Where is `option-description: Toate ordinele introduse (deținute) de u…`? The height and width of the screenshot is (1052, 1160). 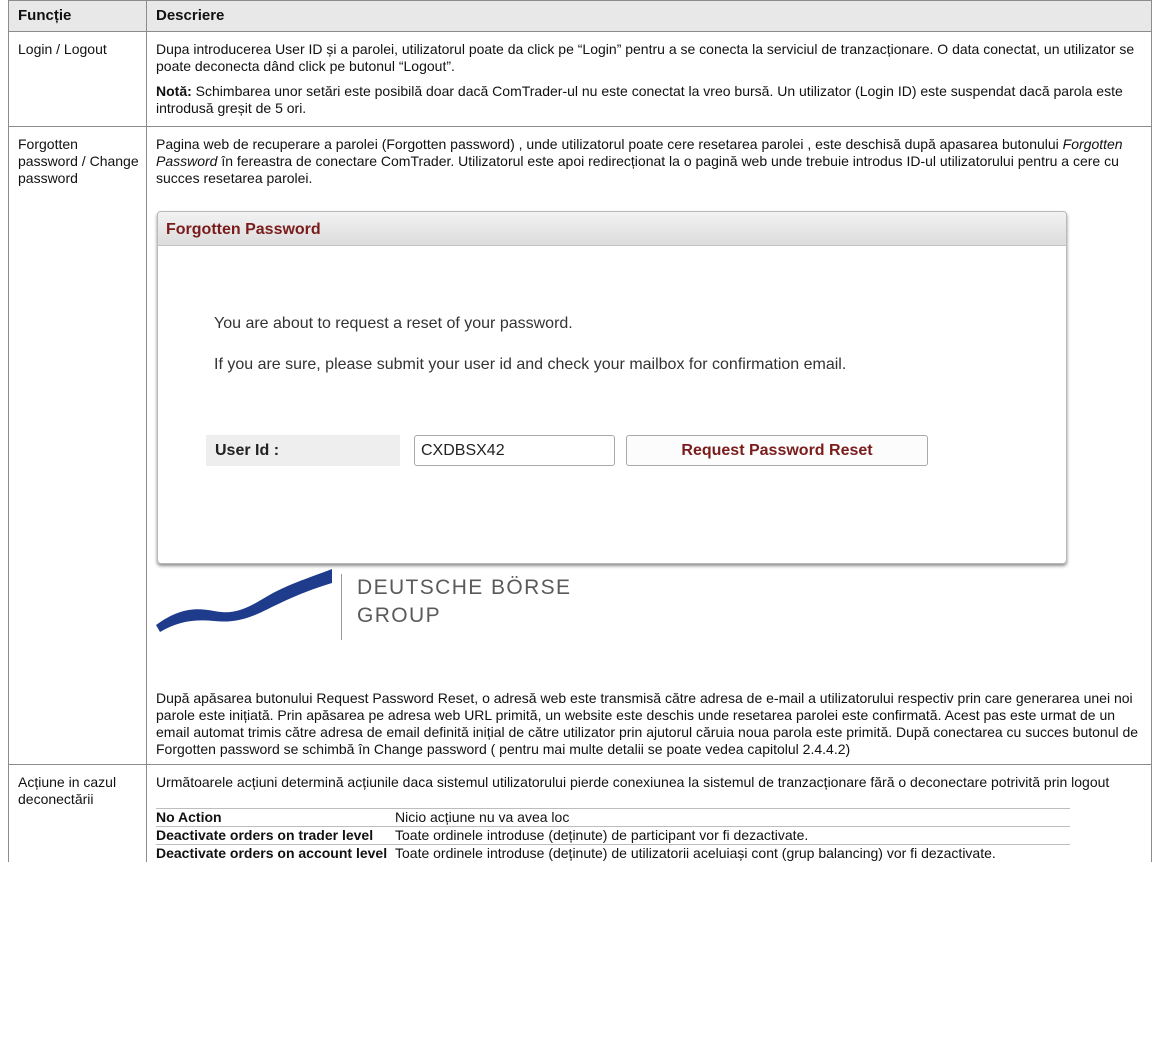
option-description: Toate ordinele introduse (deținute) de u… is located at coordinates (695, 853).